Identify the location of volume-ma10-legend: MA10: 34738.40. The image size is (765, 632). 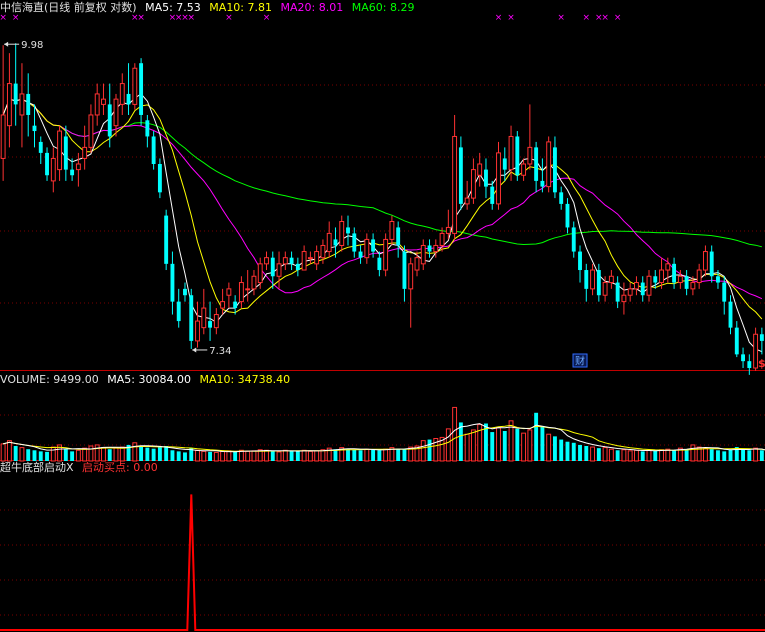
(245, 379).